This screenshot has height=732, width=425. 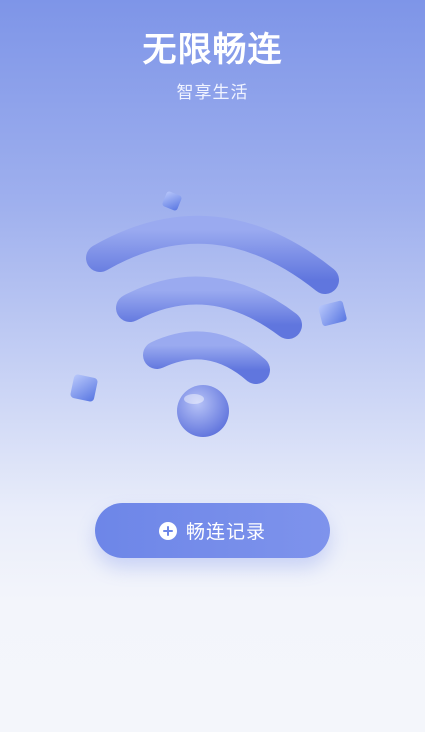 I want to click on wifi-arc-inner, so click(x=206, y=357).